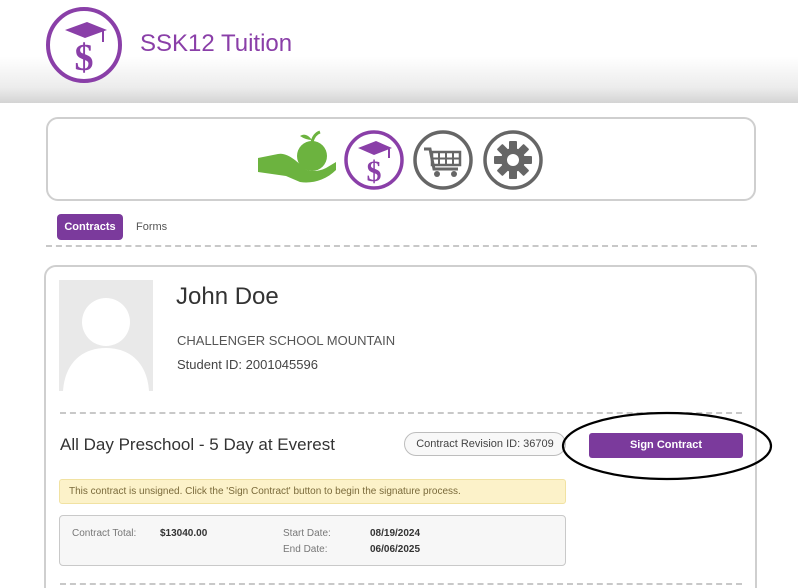 The width and height of the screenshot is (798, 588). What do you see at coordinates (90, 227) in the screenshot?
I see `tab-contracts: Contracts` at bounding box center [90, 227].